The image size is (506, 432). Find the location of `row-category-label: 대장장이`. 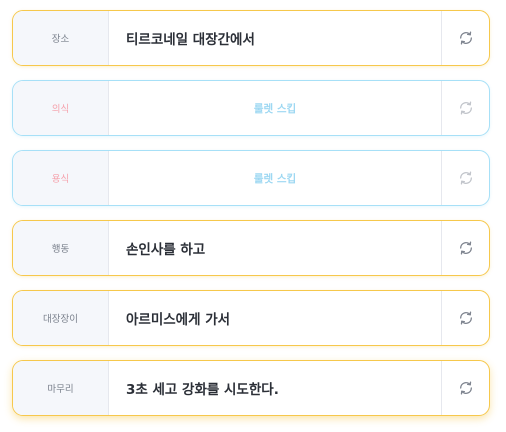

row-category-label: 대장장이 is located at coordinates (61, 318).